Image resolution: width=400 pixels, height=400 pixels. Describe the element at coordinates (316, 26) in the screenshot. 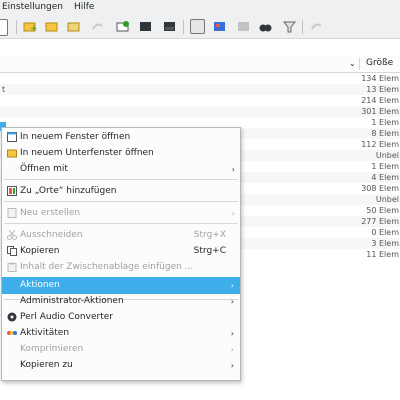

I see `undo-icon` at that location.